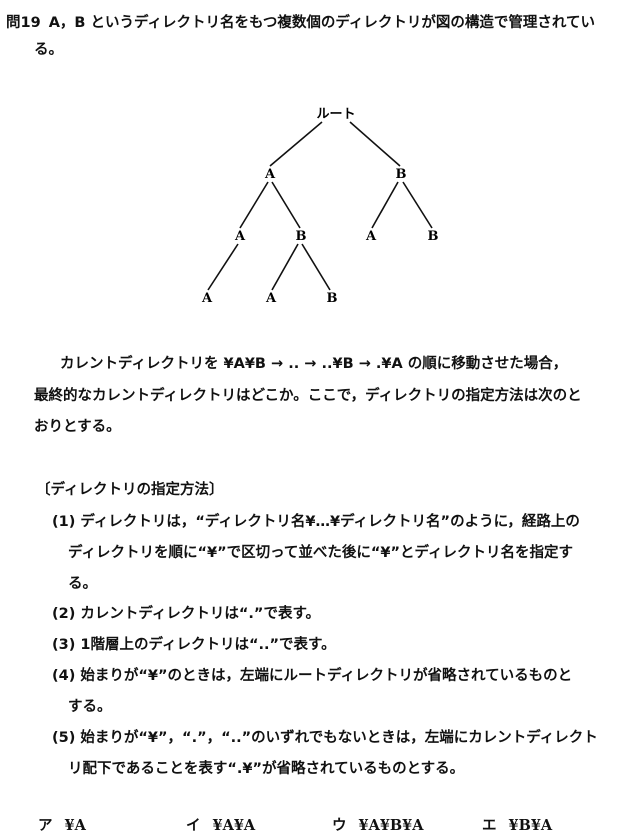  What do you see at coordinates (285, 267) in the screenshot?
I see `edge-ab-a` at bounding box center [285, 267].